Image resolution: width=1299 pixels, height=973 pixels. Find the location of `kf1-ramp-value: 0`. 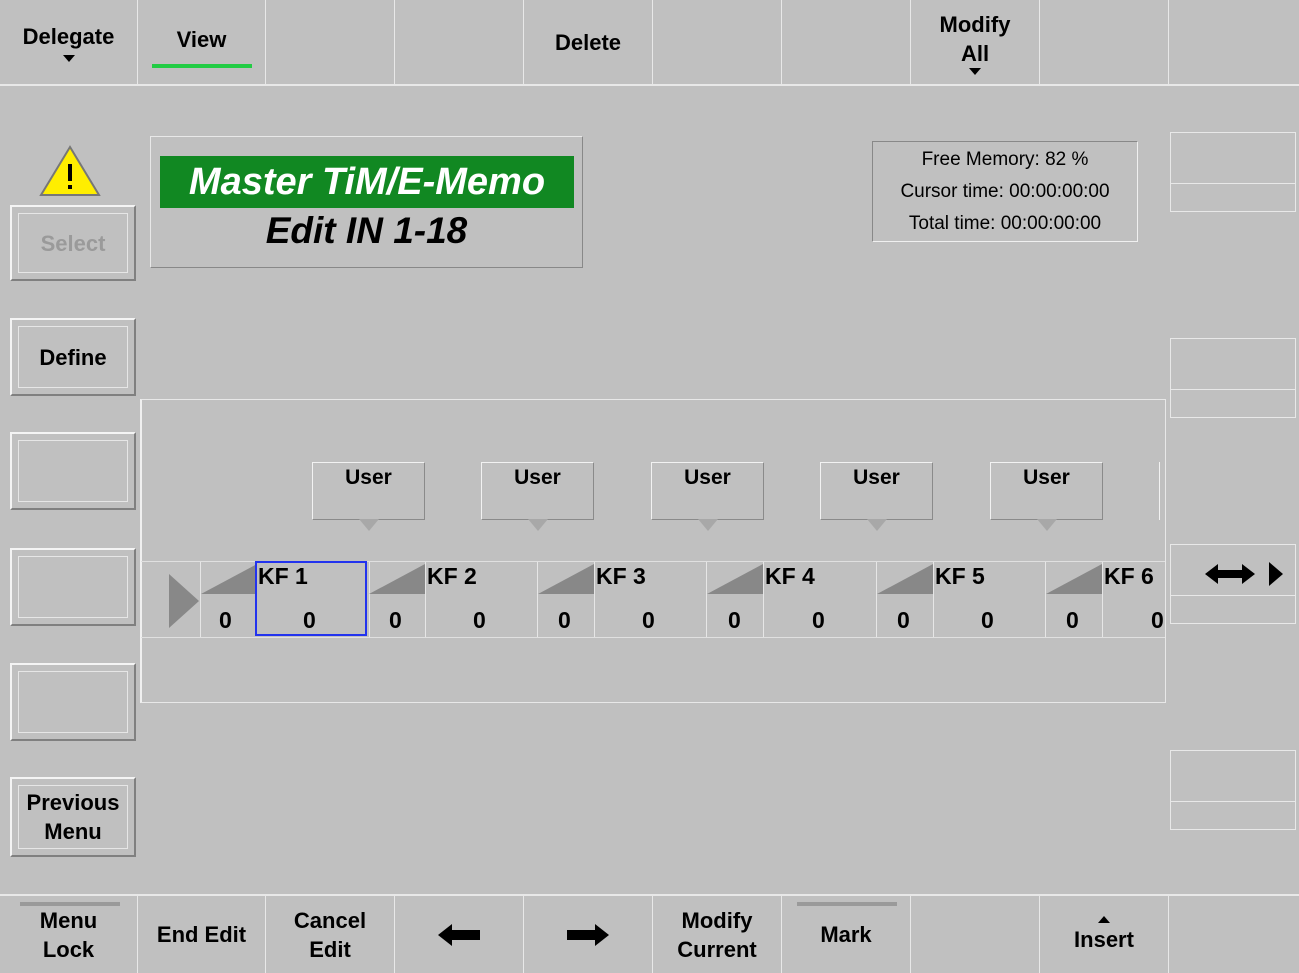

kf1-ramp-value: 0 is located at coordinates (225, 620).